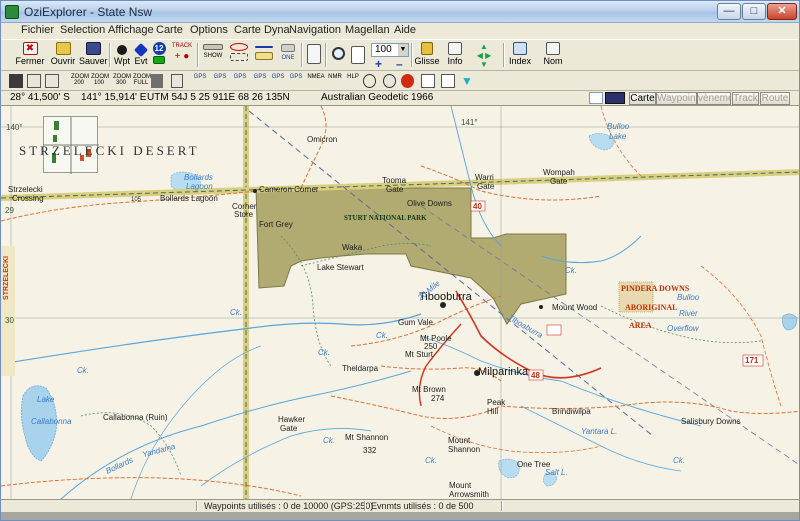  What do you see at coordinates (390, 50) in the screenshot?
I see `zoom-level-select: 100 ▼` at bounding box center [390, 50].